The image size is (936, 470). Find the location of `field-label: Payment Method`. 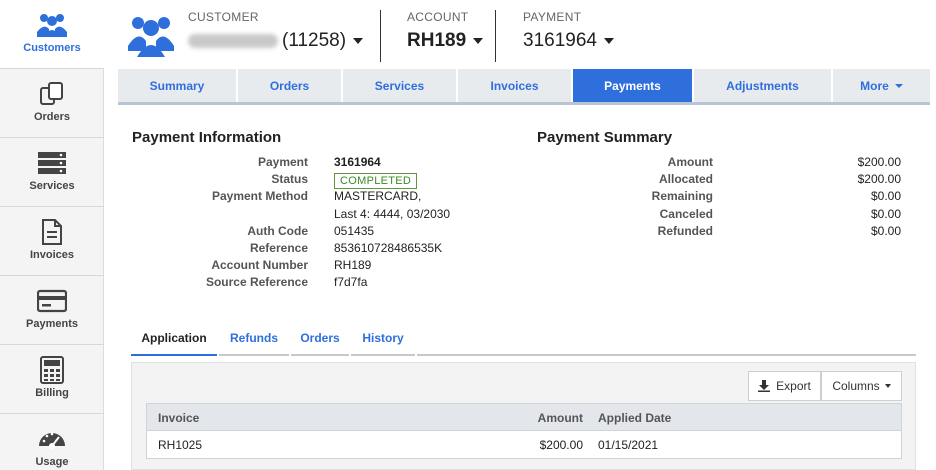

field-label: Payment Method is located at coordinates (259, 196).